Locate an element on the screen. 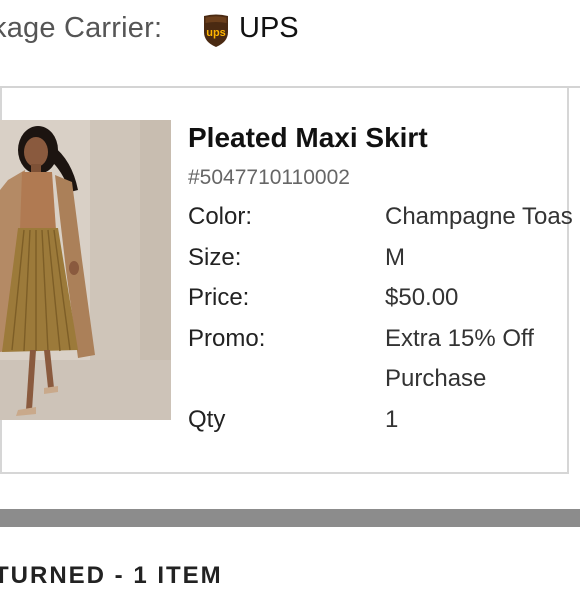 This screenshot has width=580, height=590. ups-logo-icon: ups is located at coordinates (216, 30).